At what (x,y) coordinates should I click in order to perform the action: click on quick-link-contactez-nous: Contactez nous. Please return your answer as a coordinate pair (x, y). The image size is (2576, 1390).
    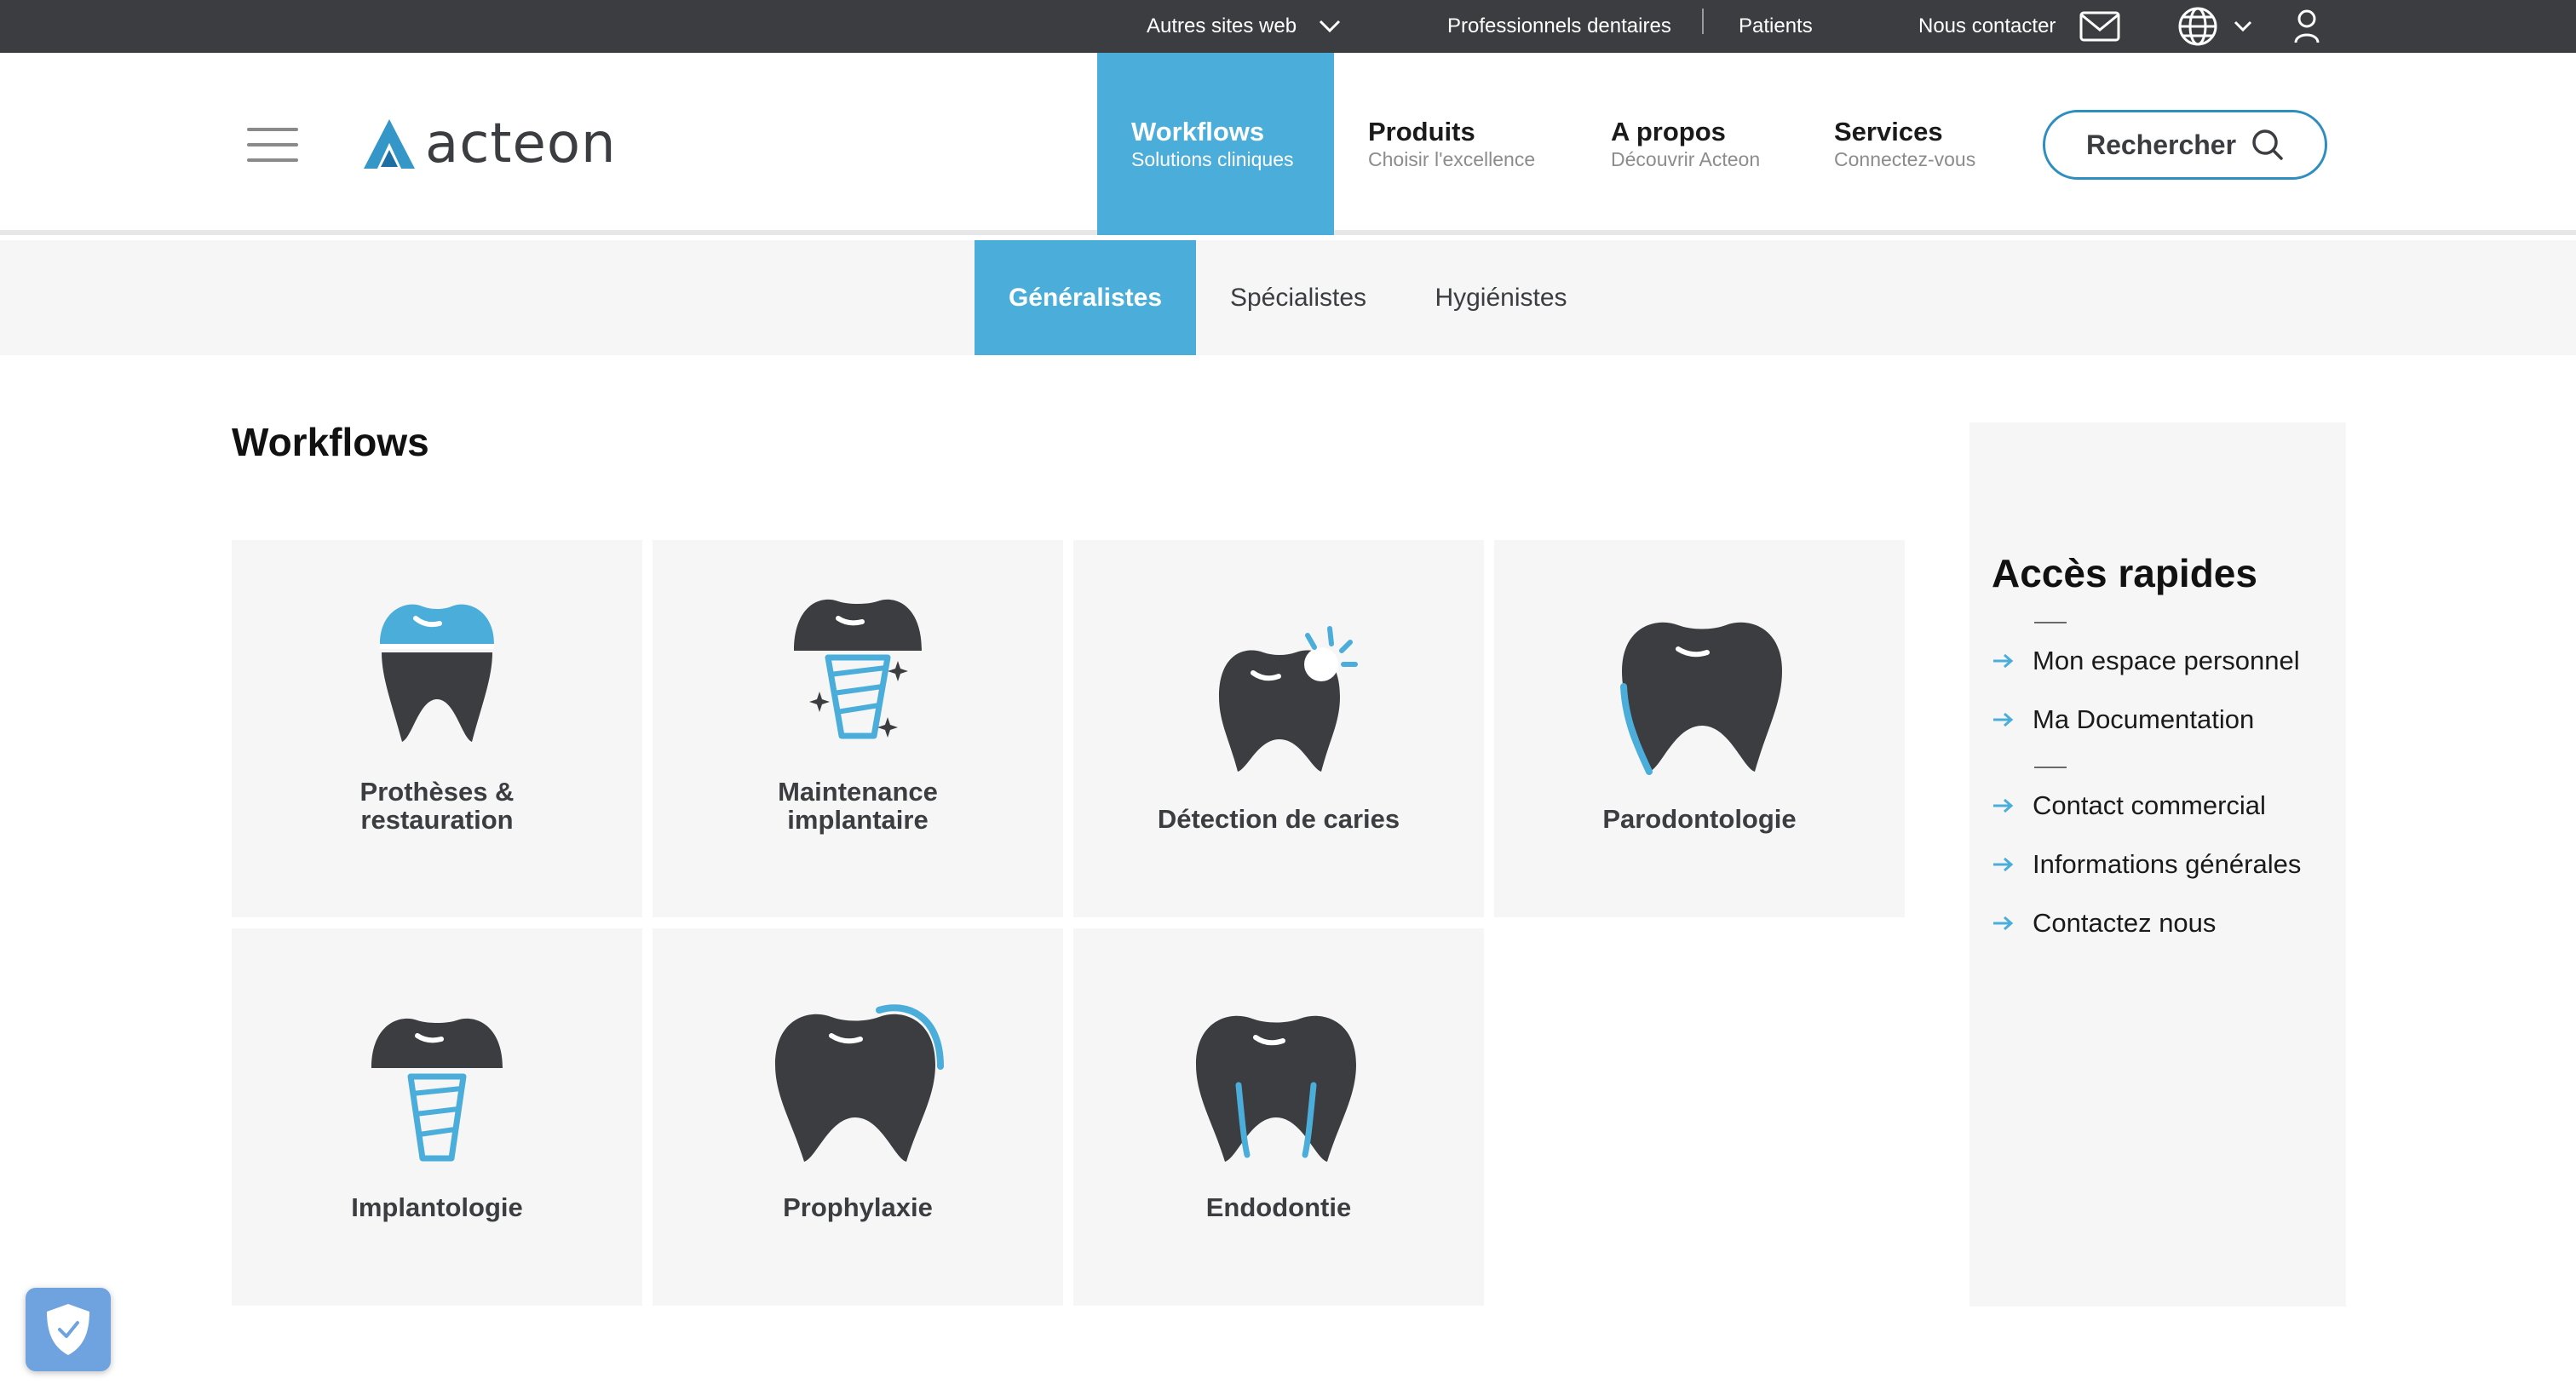
    Looking at the image, I should click on (2104, 923).